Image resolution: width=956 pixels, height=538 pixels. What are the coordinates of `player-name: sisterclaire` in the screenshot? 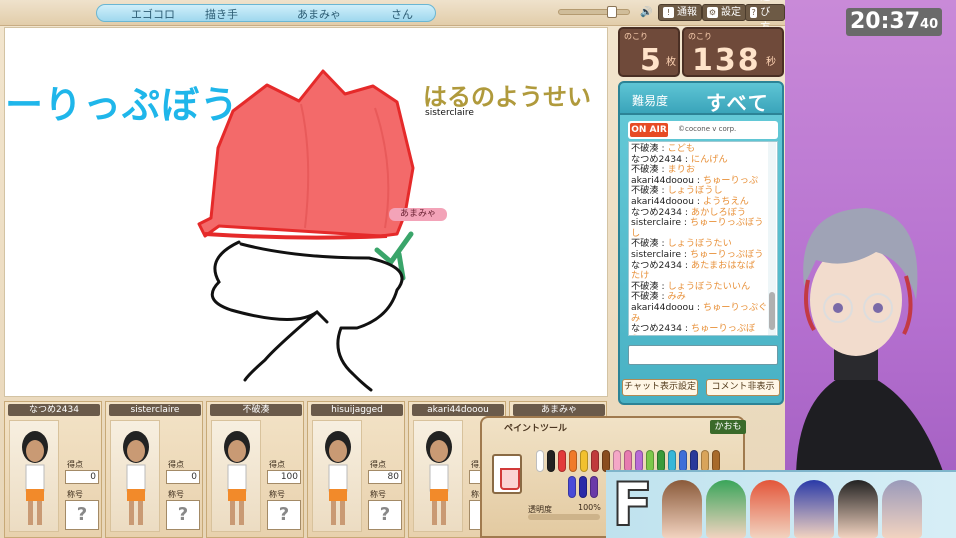 It's located at (155, 410).